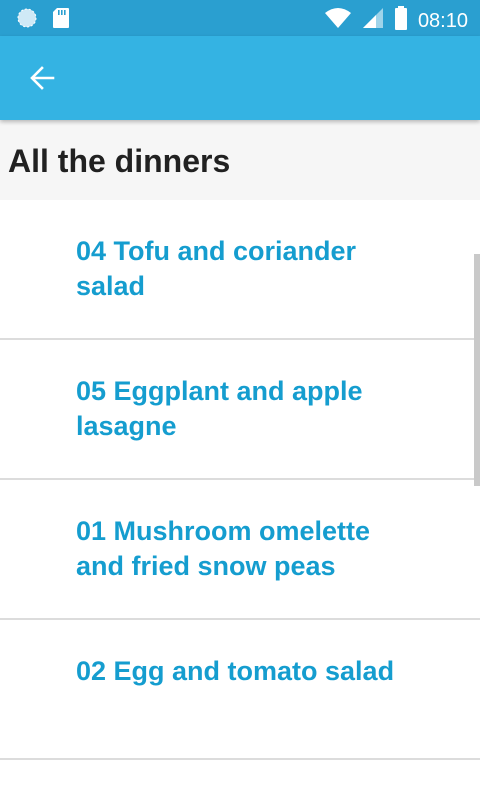  I want to click on battery-icon, so click(401, 20).